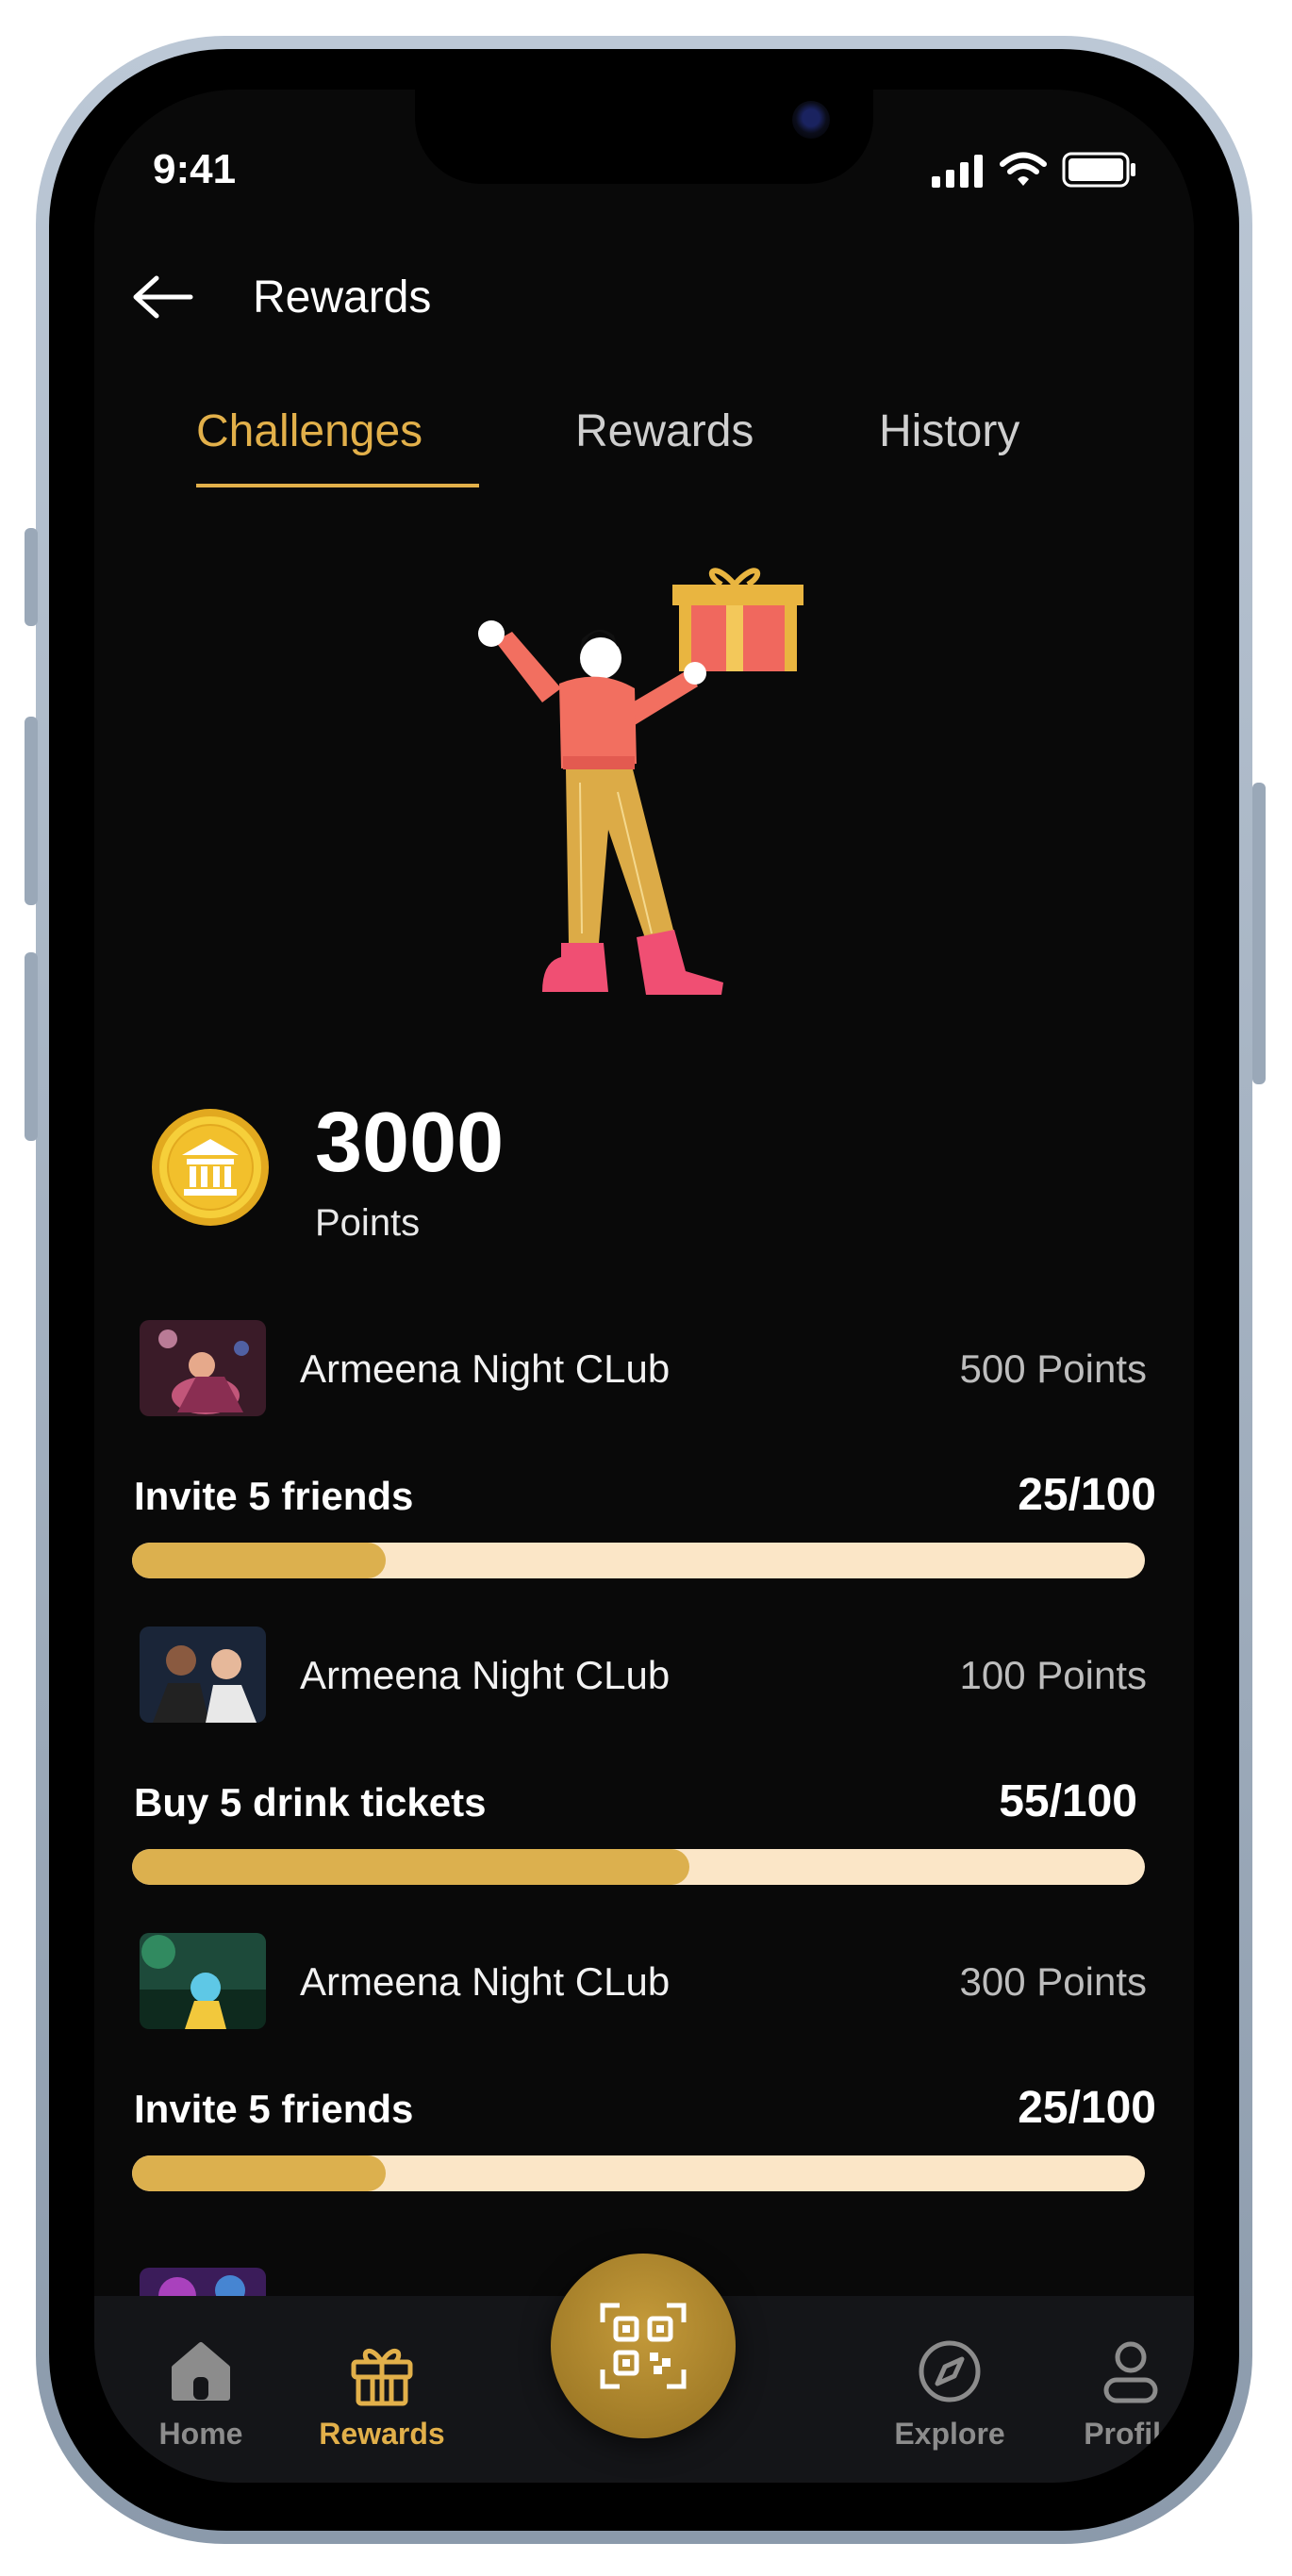 Image resolution: width=1292 pixels, height=2576 pixels. Describe the element at coordinates (949, 431) in the screenshot. I see `tab-history: History` at that location.